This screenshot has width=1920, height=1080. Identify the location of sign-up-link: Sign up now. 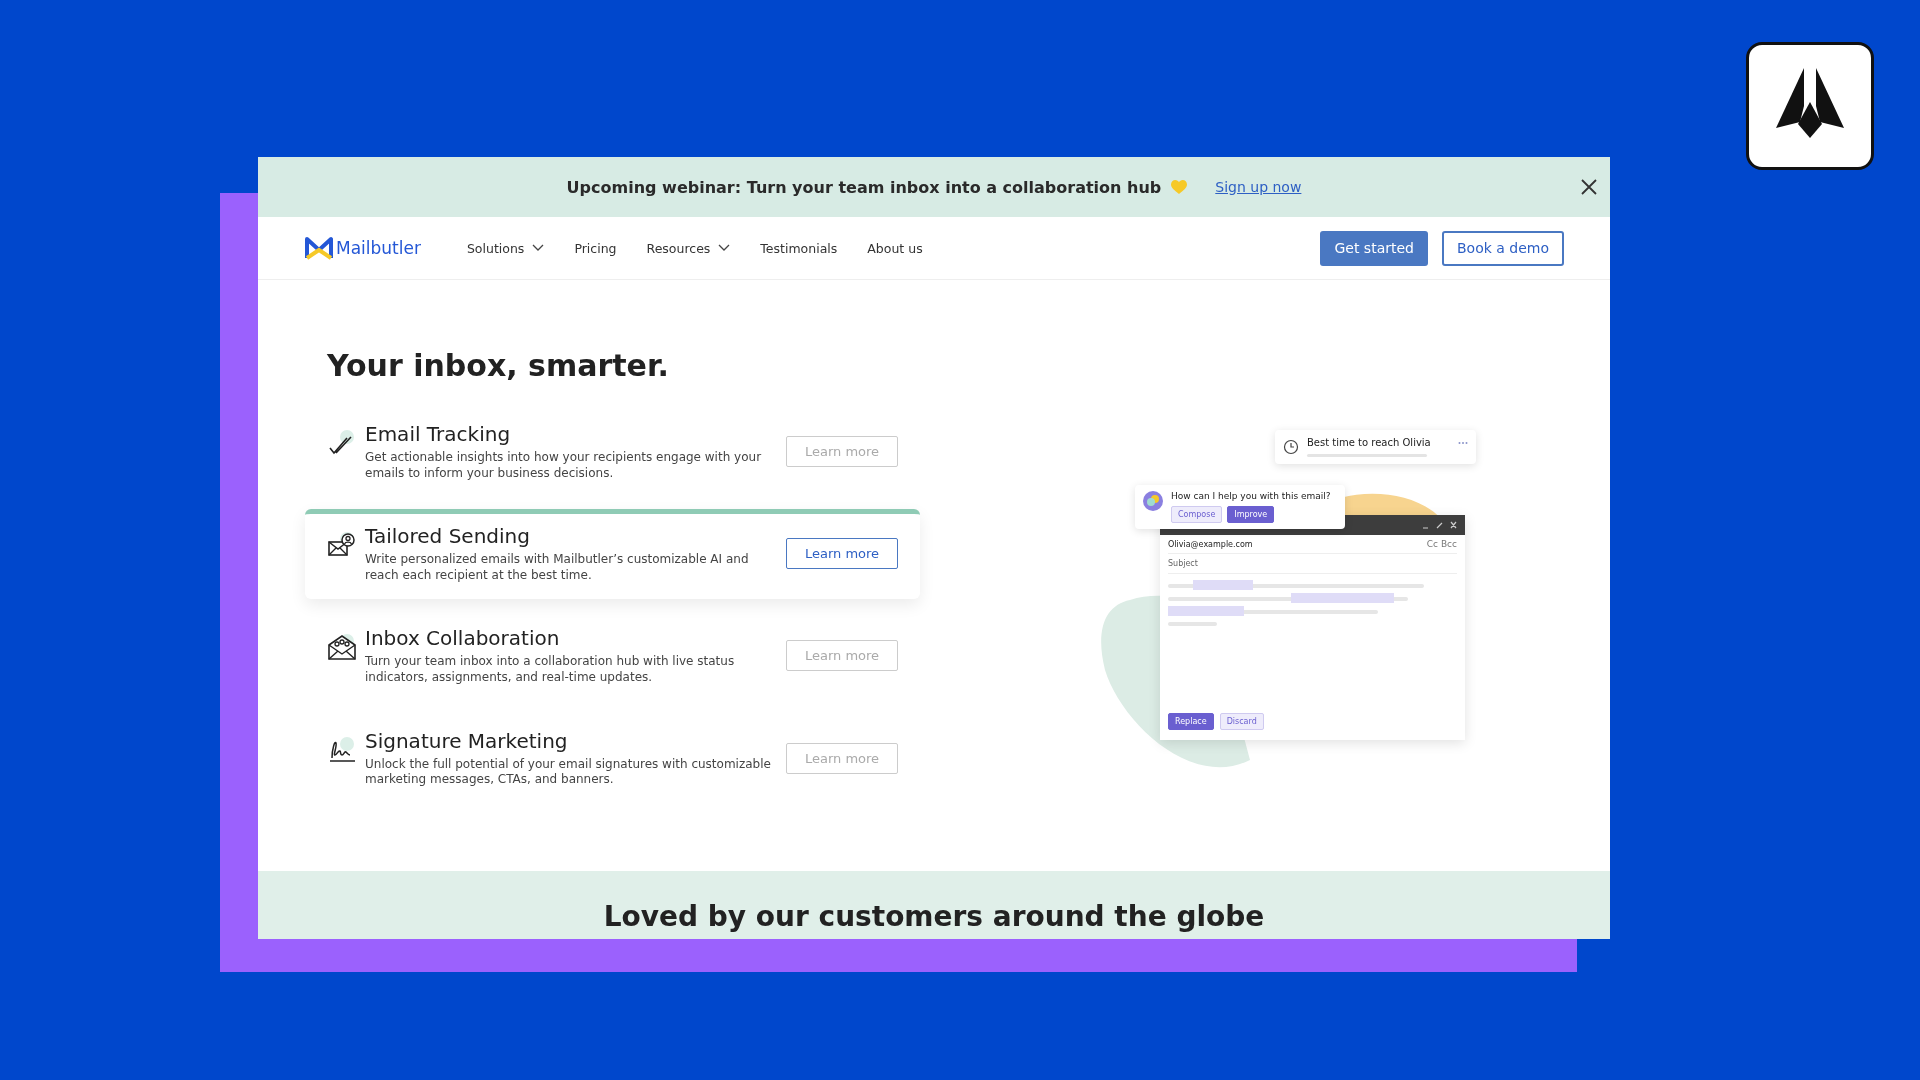
(1258, 187).